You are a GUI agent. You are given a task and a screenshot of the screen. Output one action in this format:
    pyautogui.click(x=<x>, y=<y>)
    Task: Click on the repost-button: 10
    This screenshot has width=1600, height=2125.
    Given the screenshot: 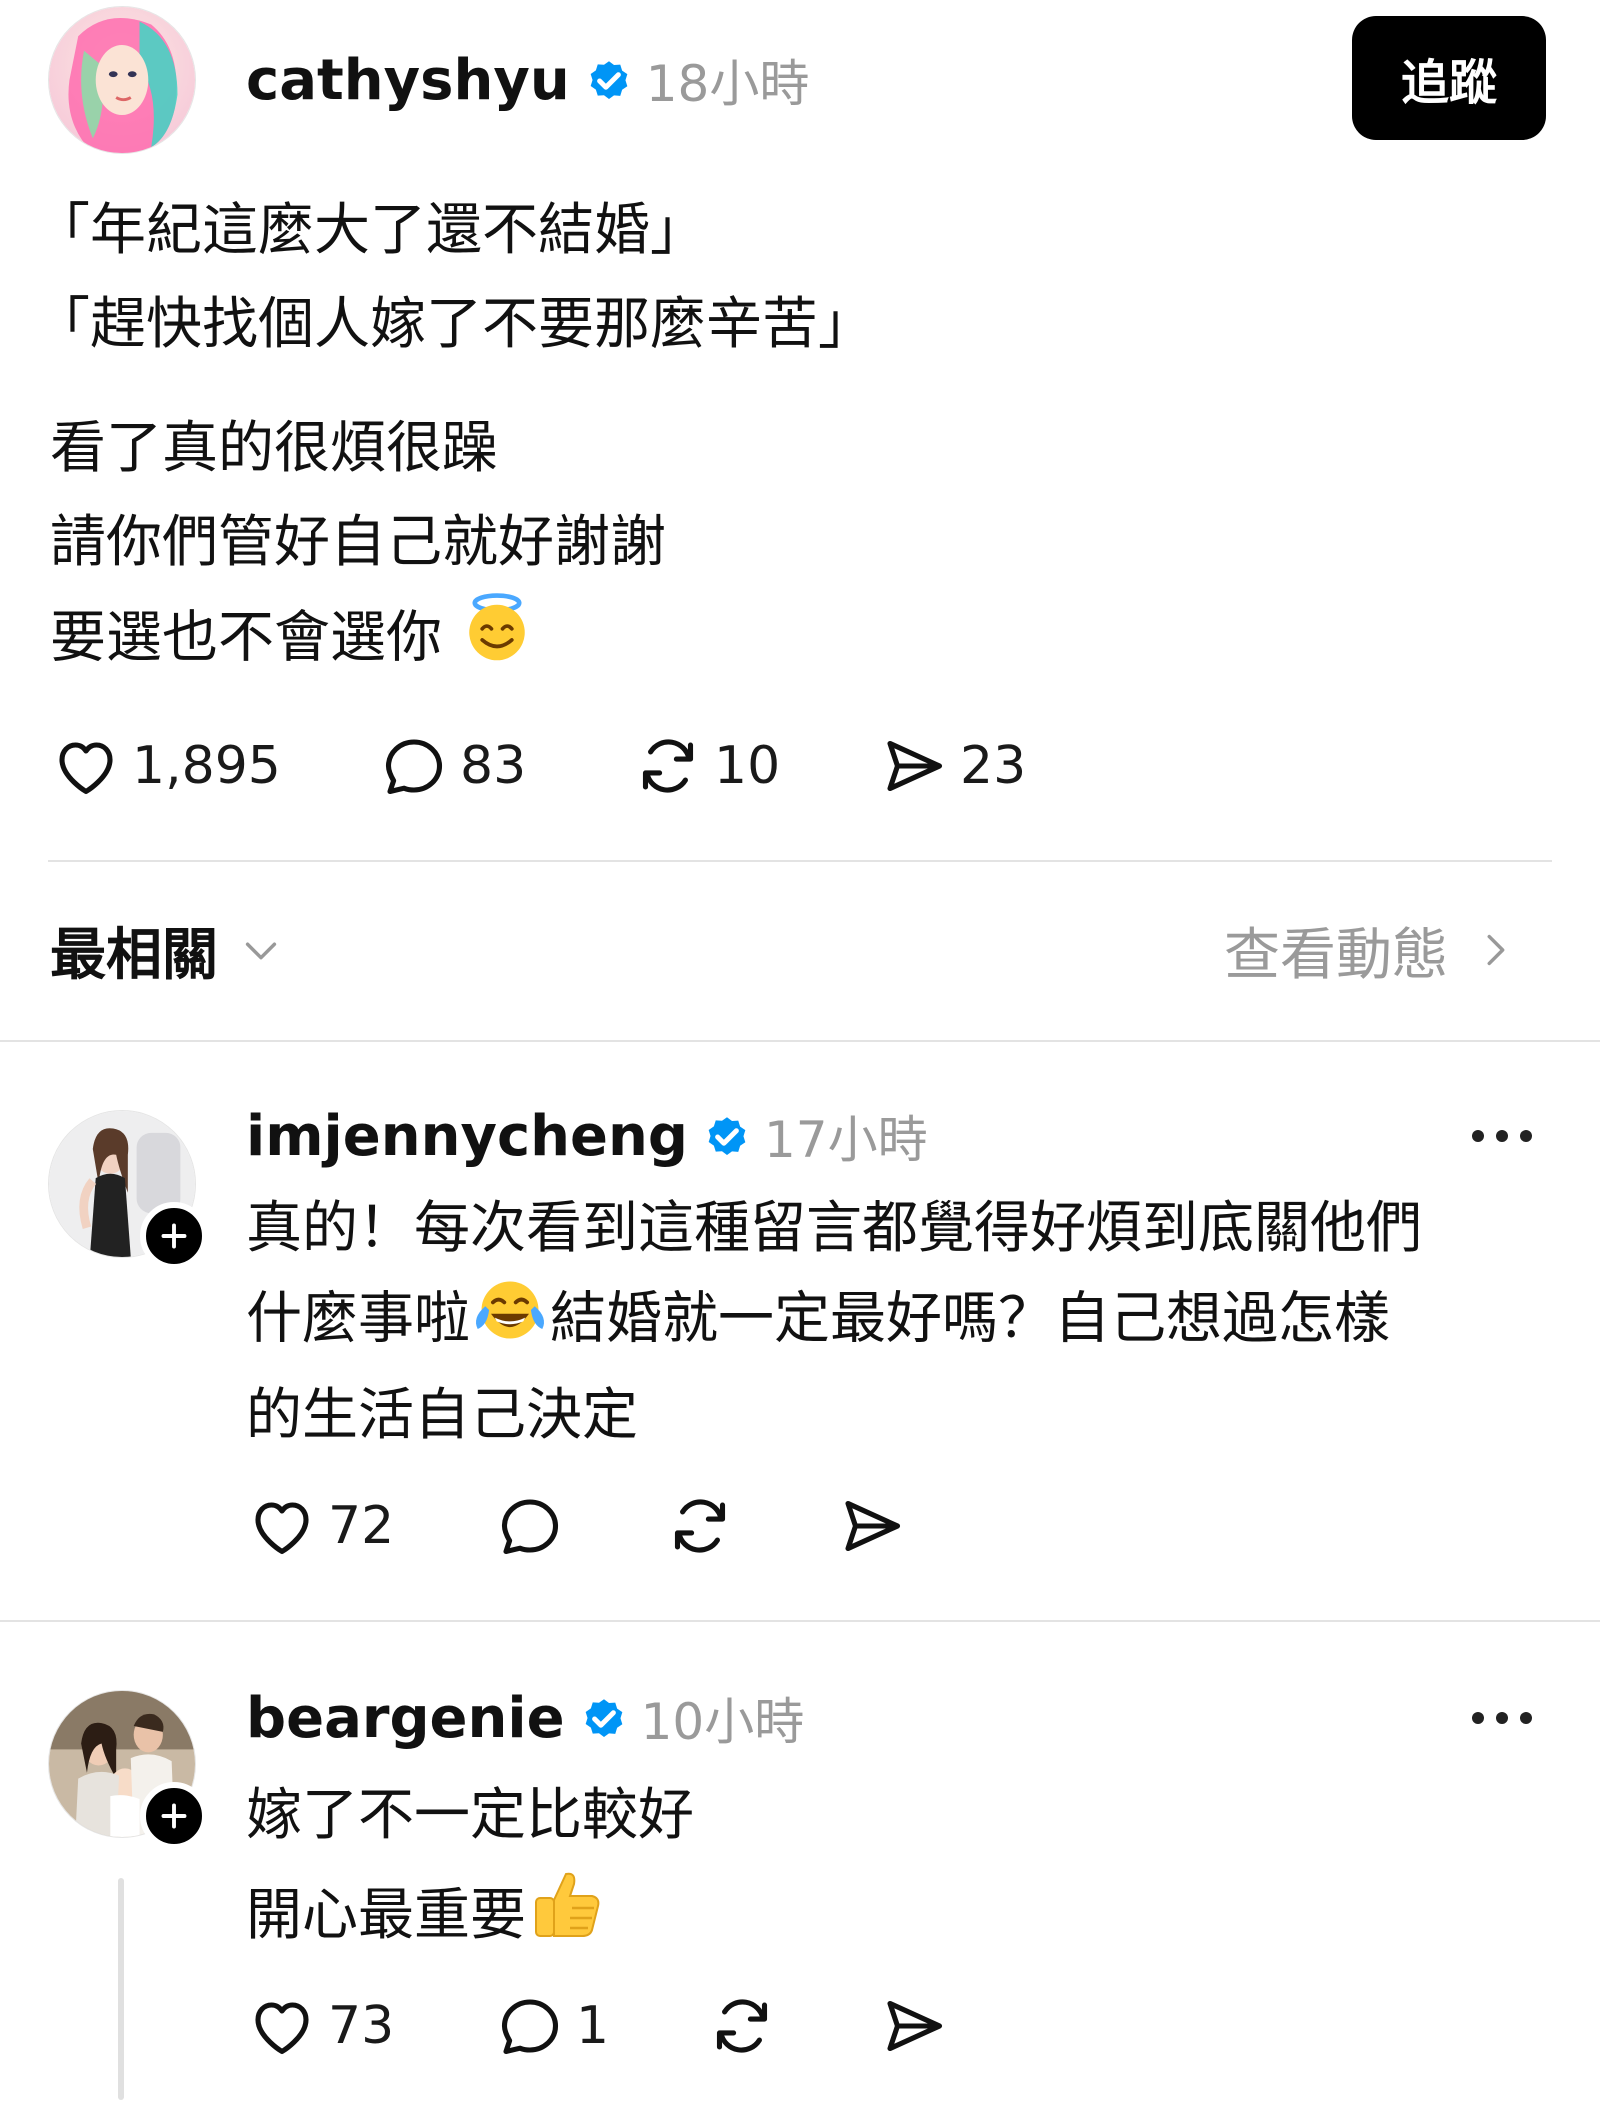 What is the action you would take?
    pyautogui.click(x=755, y=766)
    